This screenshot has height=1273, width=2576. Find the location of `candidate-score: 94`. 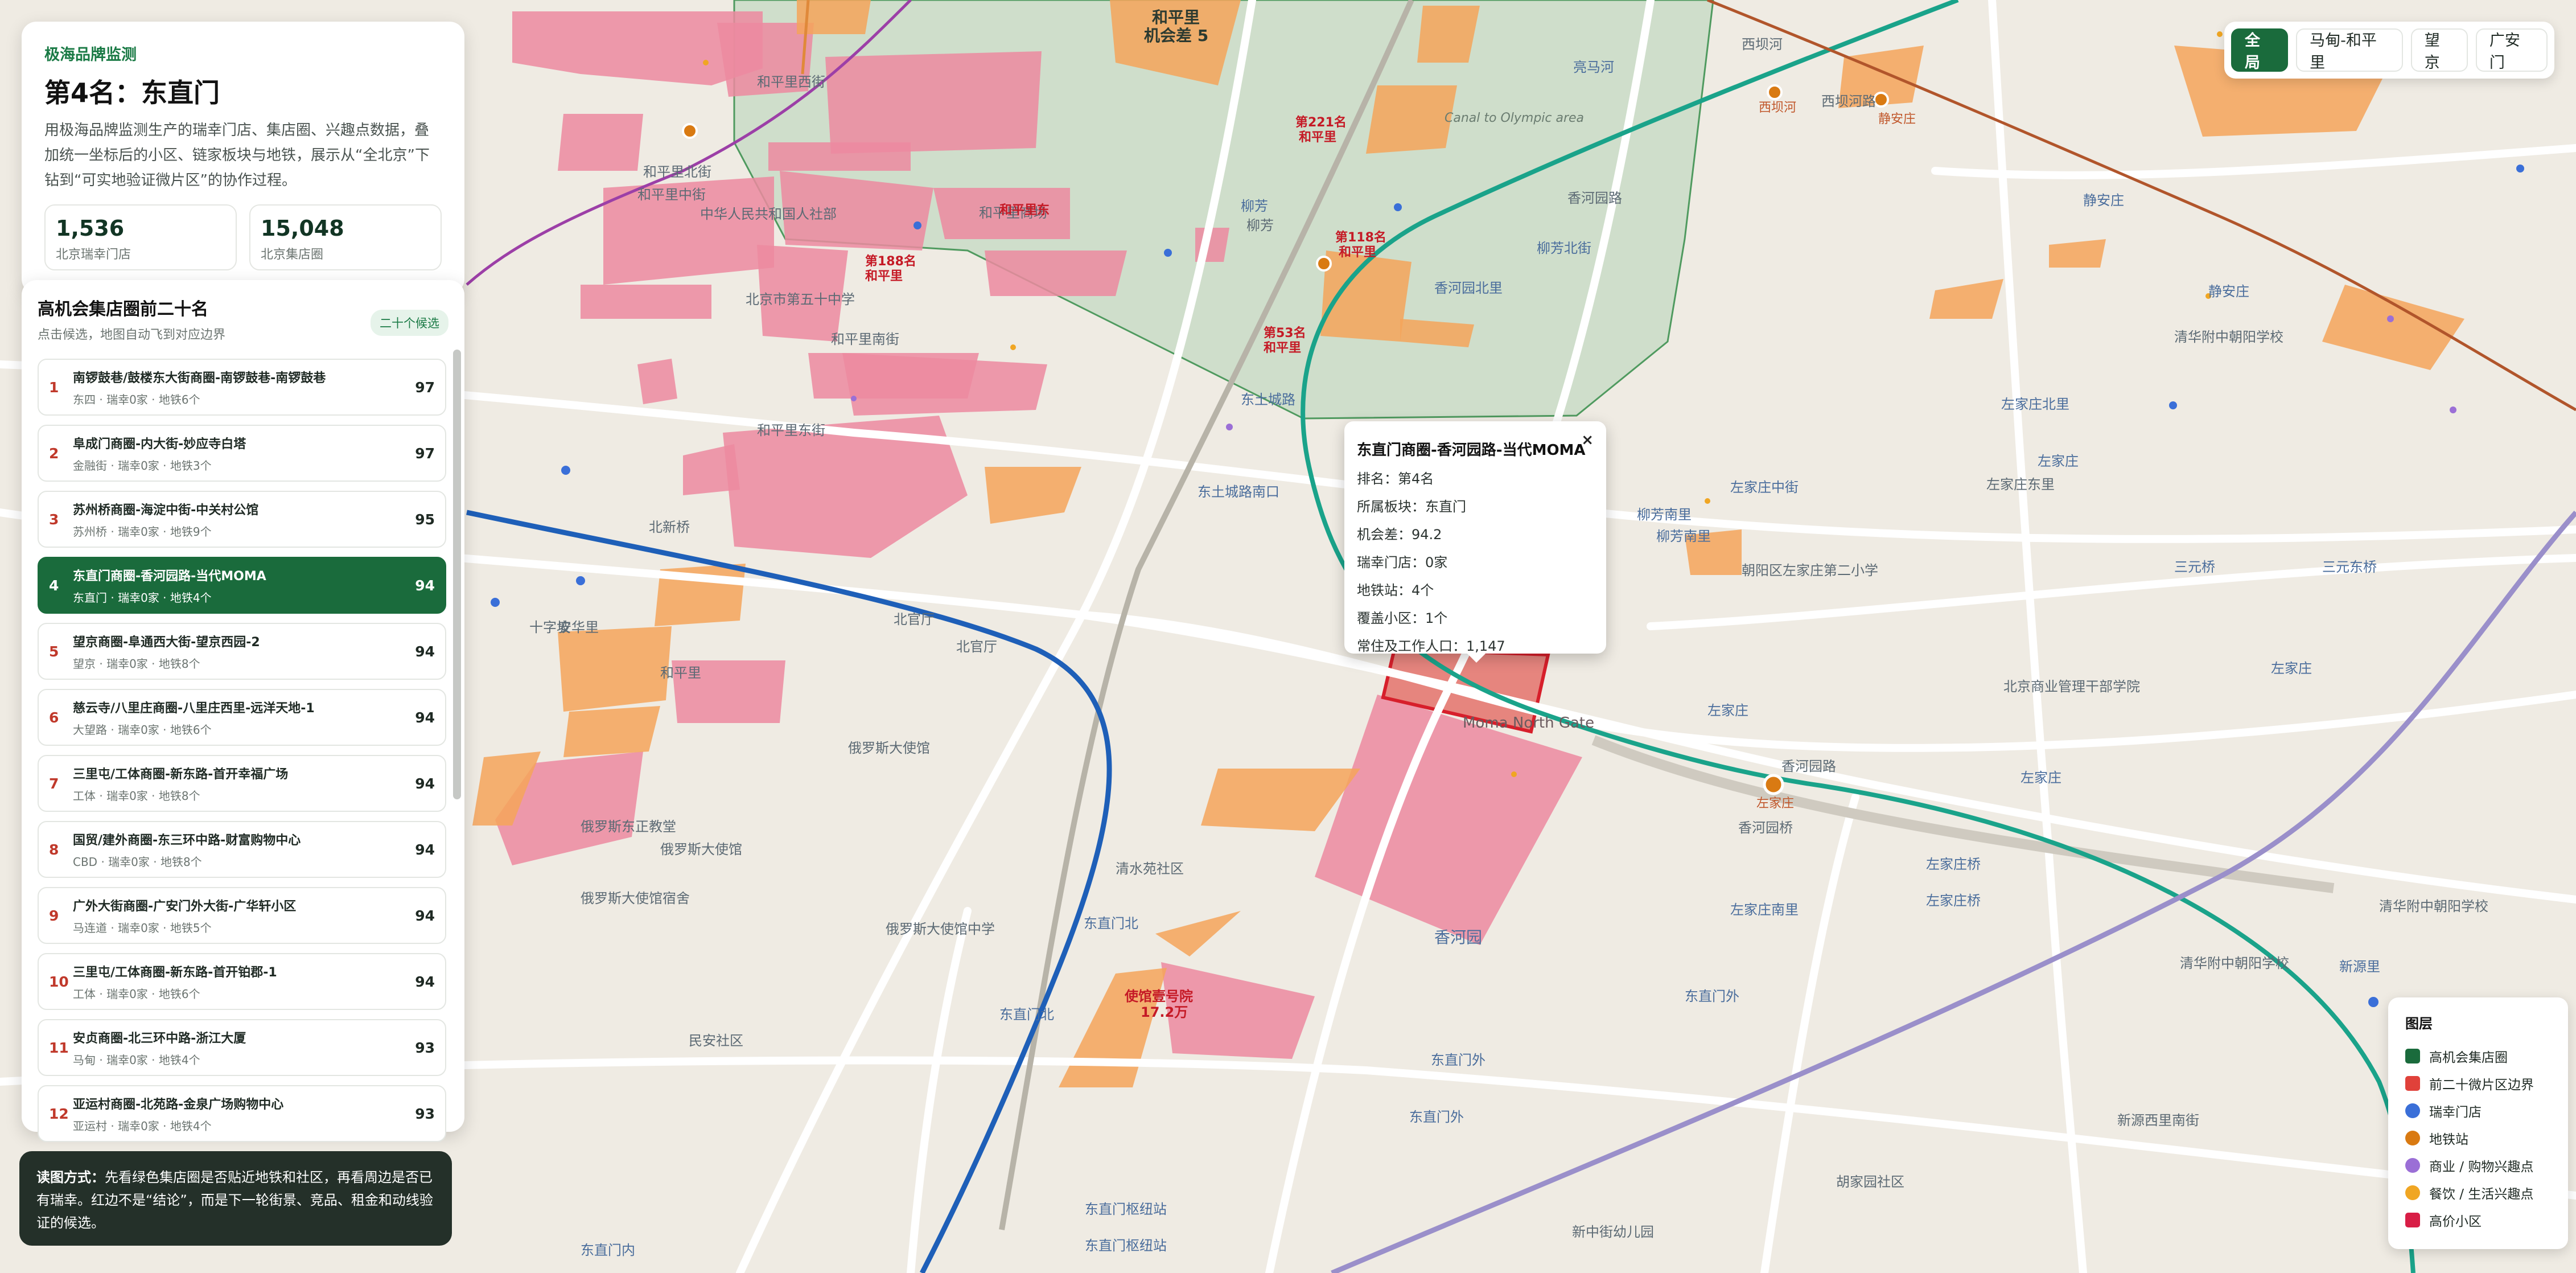

candidate-score: 94 is located at coordinates (425, 982).